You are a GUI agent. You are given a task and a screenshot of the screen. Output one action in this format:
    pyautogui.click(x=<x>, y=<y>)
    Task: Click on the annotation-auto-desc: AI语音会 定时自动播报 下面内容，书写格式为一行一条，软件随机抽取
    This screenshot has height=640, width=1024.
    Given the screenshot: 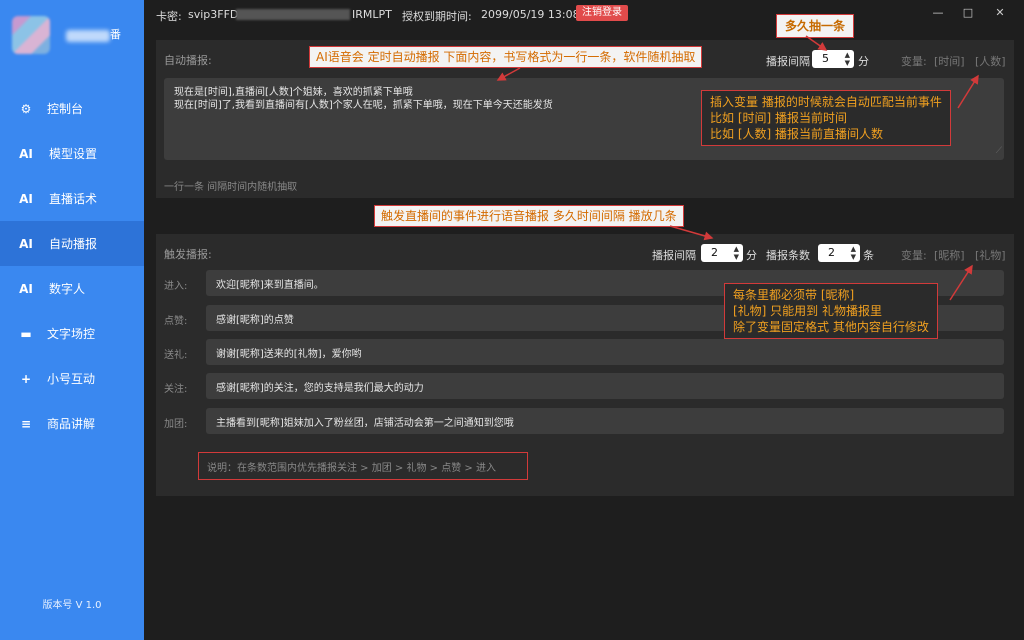 What is the action you would take?
    pyautogui.click(x=506, y=57)
    